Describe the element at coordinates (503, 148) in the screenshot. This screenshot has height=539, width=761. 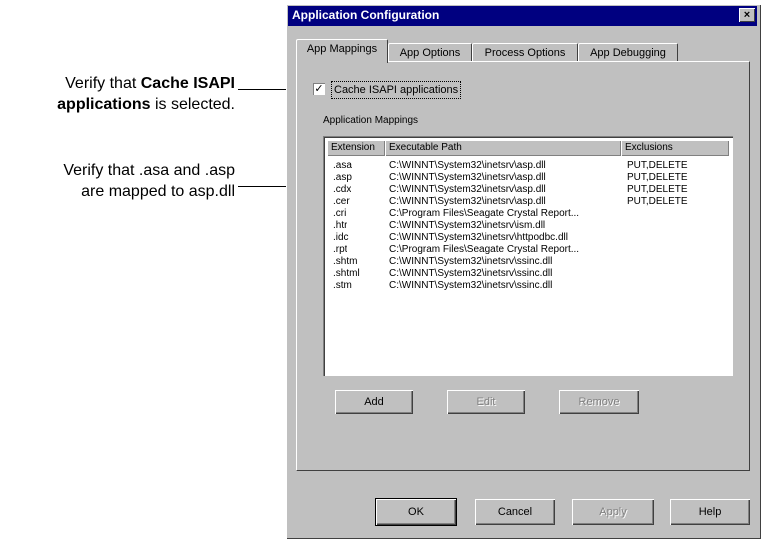
I see `column-header-executable-path: Executable Path` at that location.